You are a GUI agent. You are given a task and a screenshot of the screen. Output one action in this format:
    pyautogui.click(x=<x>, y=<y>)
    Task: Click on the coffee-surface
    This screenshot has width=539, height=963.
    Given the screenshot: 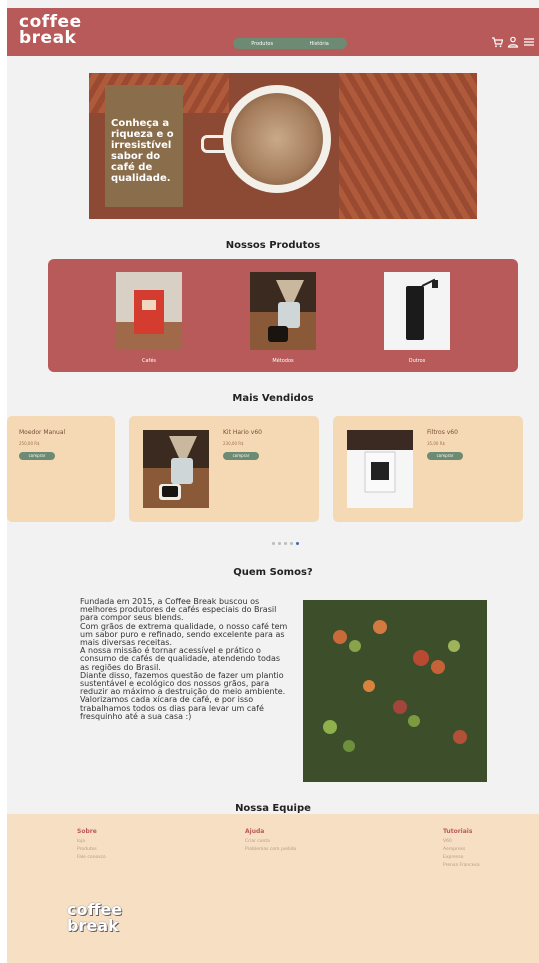 What is the action you would take?
    pyautogui.click(x=277, y=139)
    